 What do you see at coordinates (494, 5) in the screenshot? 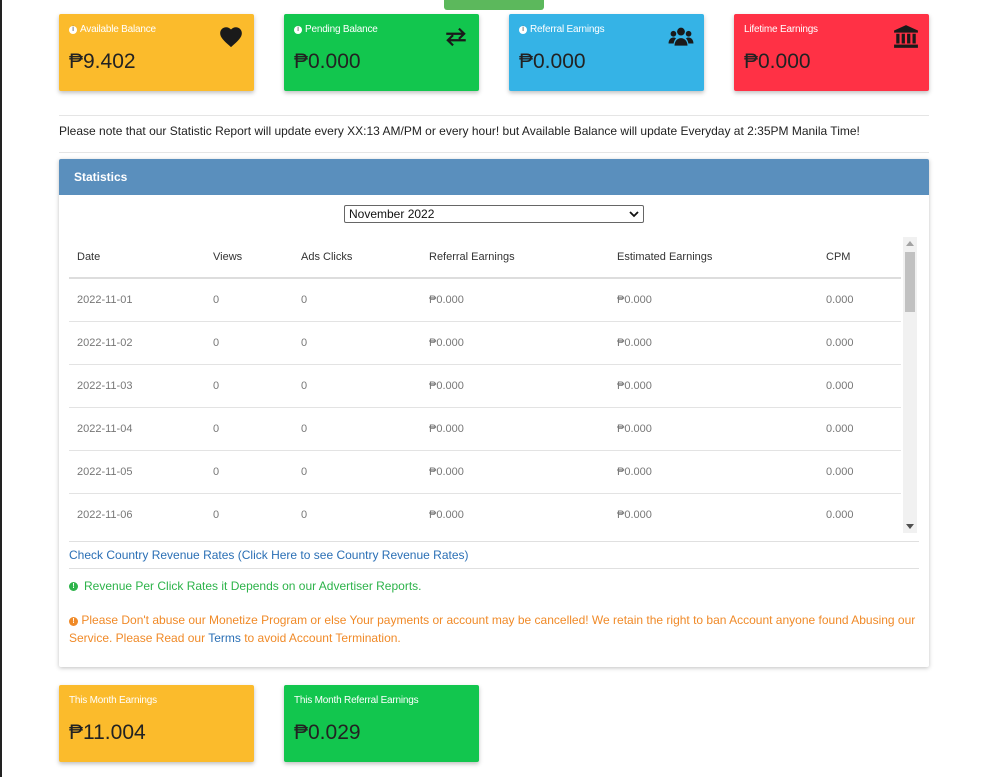
I see `top-green-button` at bounding box center [494, 5].